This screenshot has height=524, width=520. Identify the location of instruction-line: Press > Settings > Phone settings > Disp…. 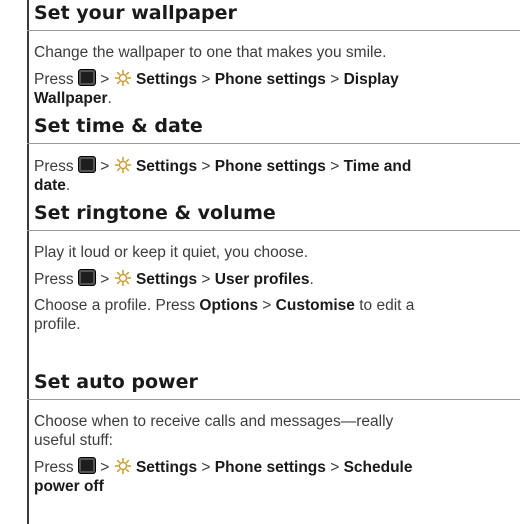
(216, 78).